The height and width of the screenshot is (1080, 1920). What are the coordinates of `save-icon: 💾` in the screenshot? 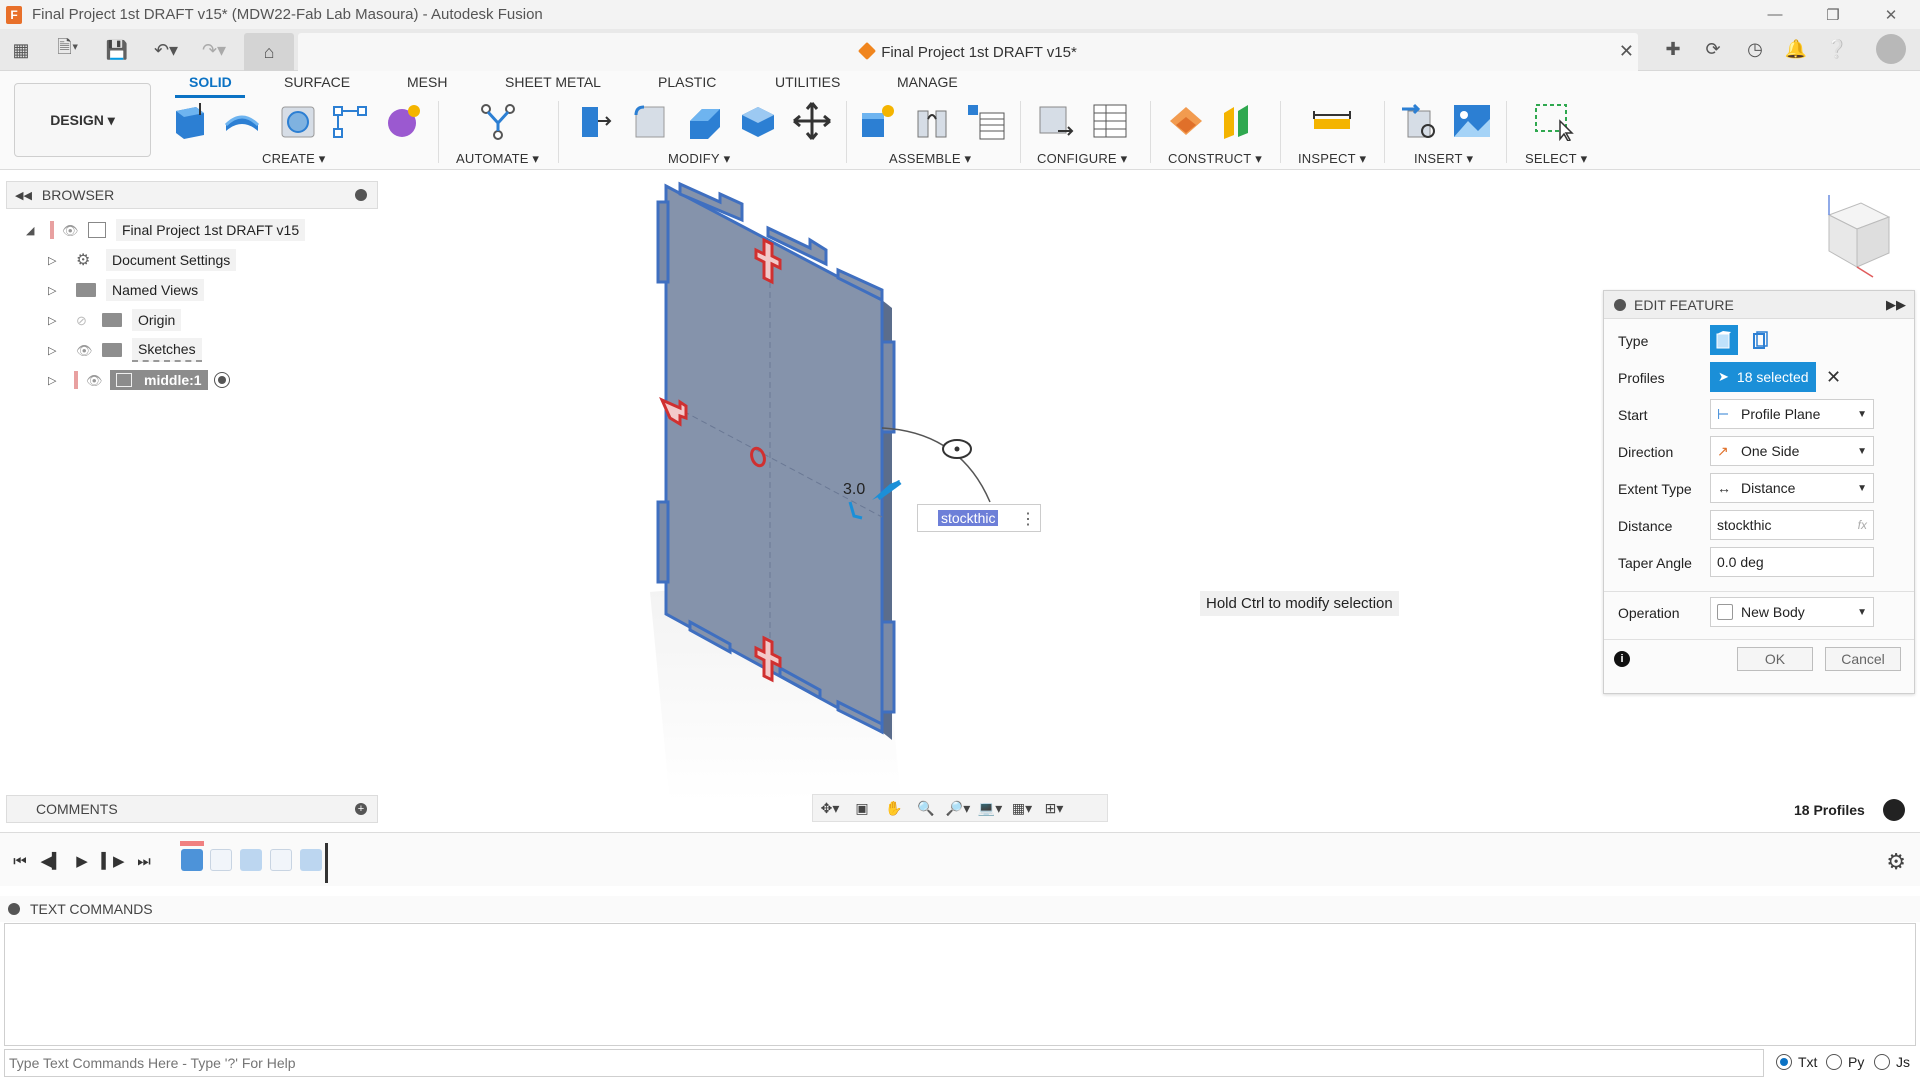 It's located at (117, 50).